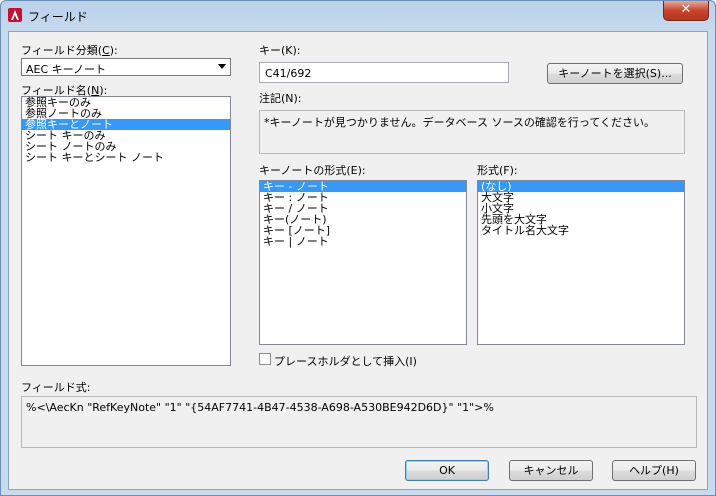 Image resolution: width=716 pixels, height=496 pixels. What do you see at coordinates (460, 122) in the screenshot?
I see `note-value: *キーノートが見つかりません。データベース ソースの確認を行ってください。` at bounding box center [460, 122].